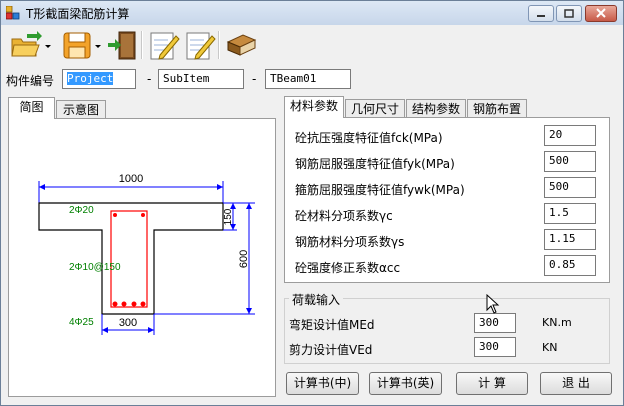  I want to click on tab-rebar: 钢筋布置, so click(497, 109).